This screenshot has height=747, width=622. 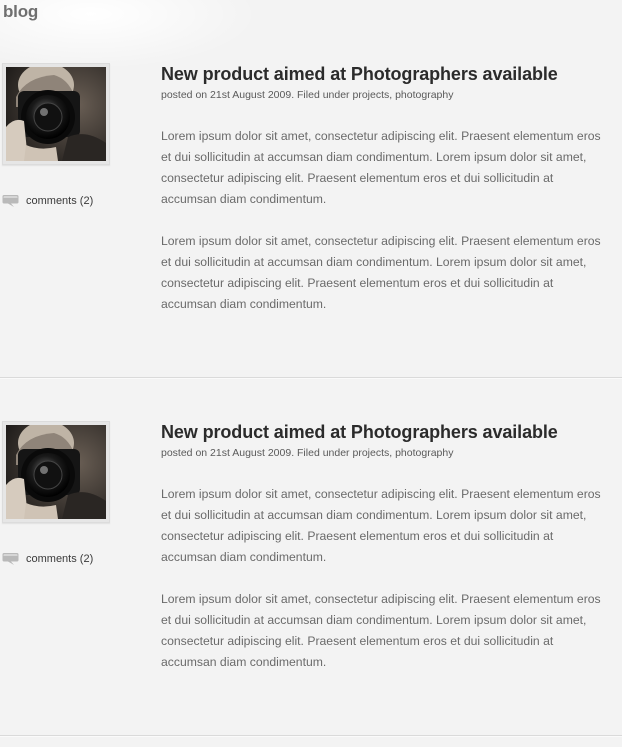 I want to click on section-title: blog, so click(x=21, y=11).